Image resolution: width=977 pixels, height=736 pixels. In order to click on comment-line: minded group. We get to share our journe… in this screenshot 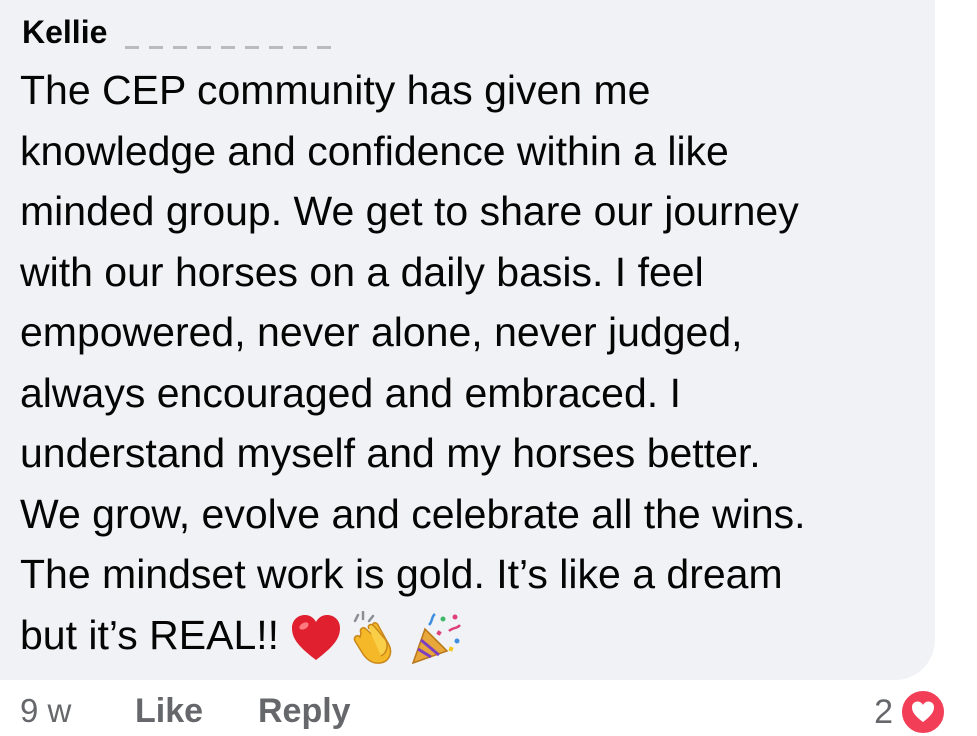, I will do `click(409, 211)`.